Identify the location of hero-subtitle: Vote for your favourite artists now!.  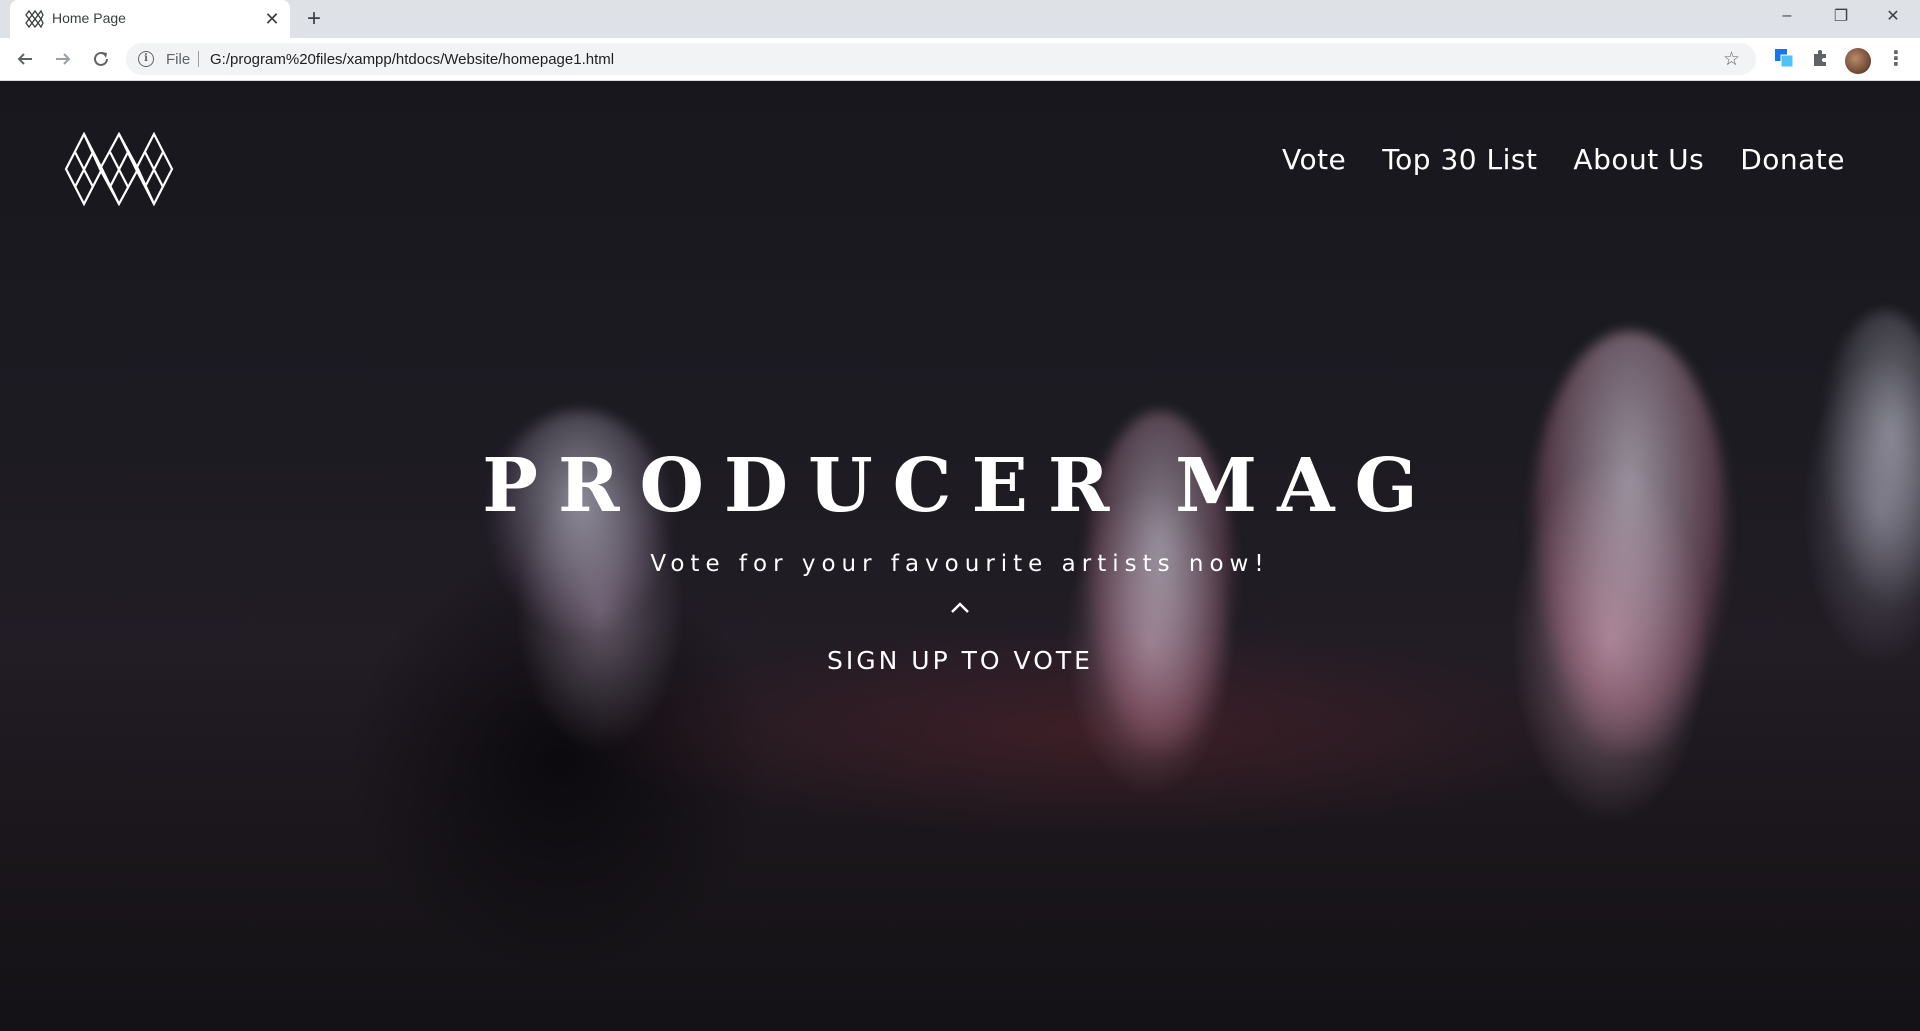
(960, 564).